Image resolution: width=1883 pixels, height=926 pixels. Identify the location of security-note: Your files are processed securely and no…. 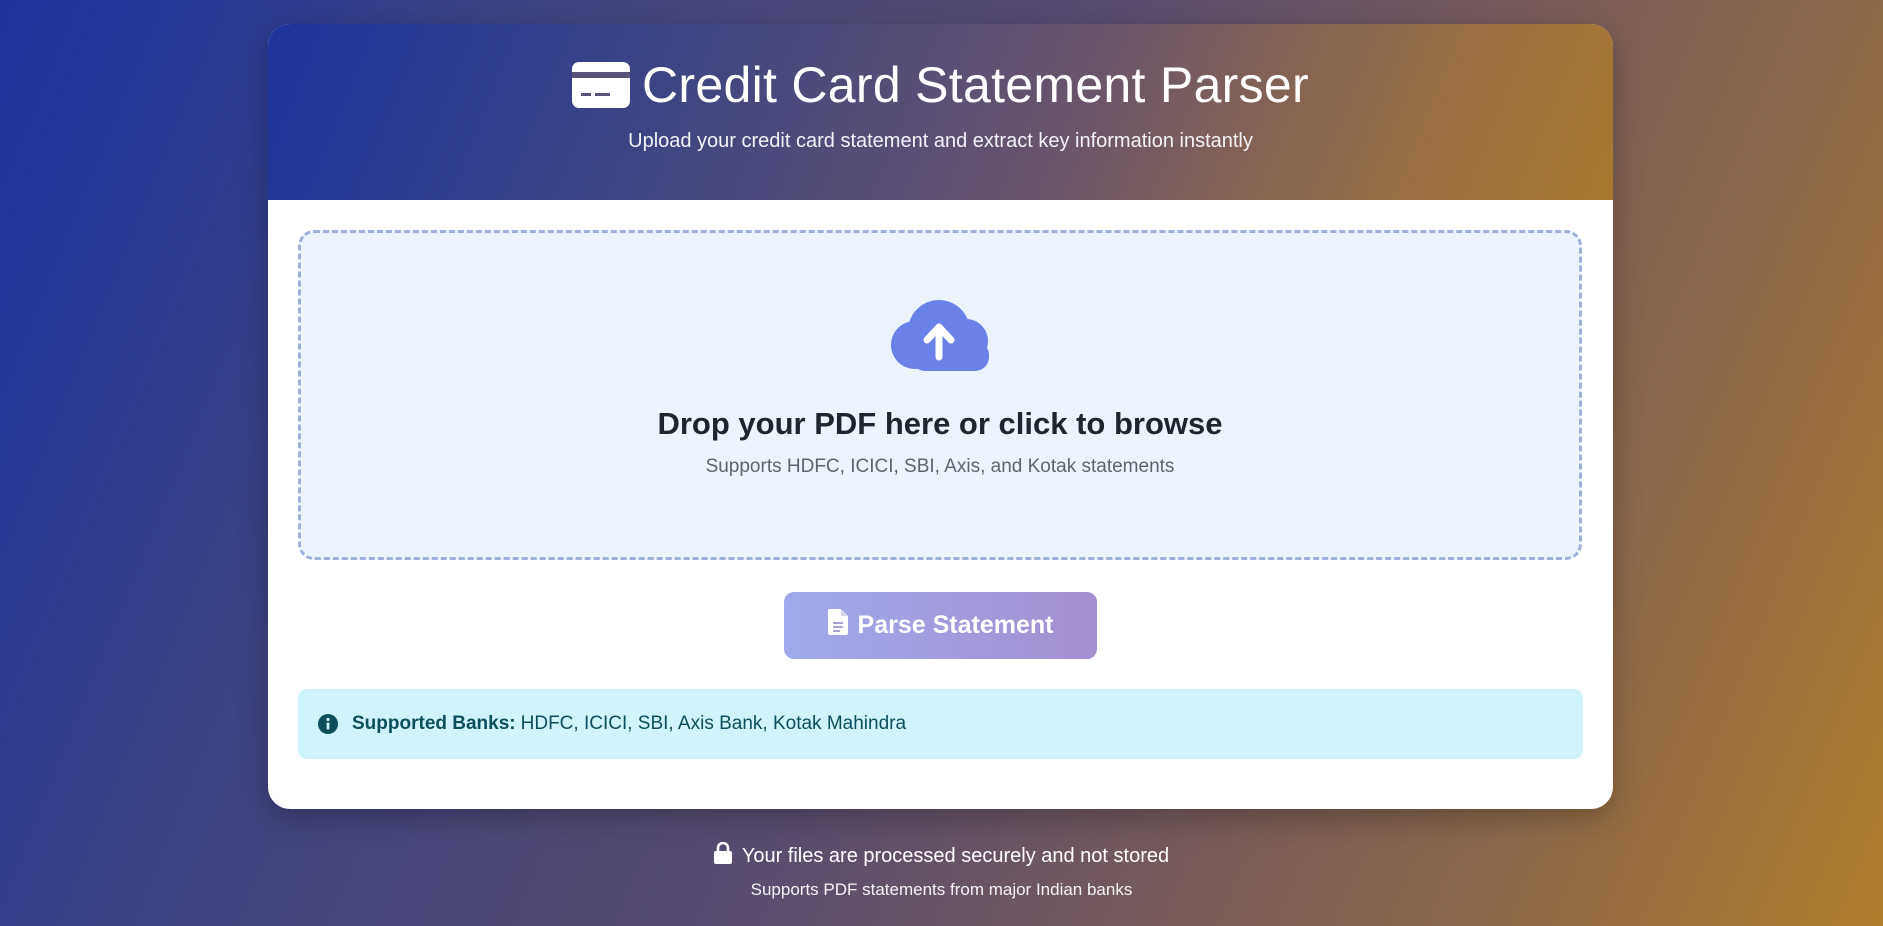
(941, 855).